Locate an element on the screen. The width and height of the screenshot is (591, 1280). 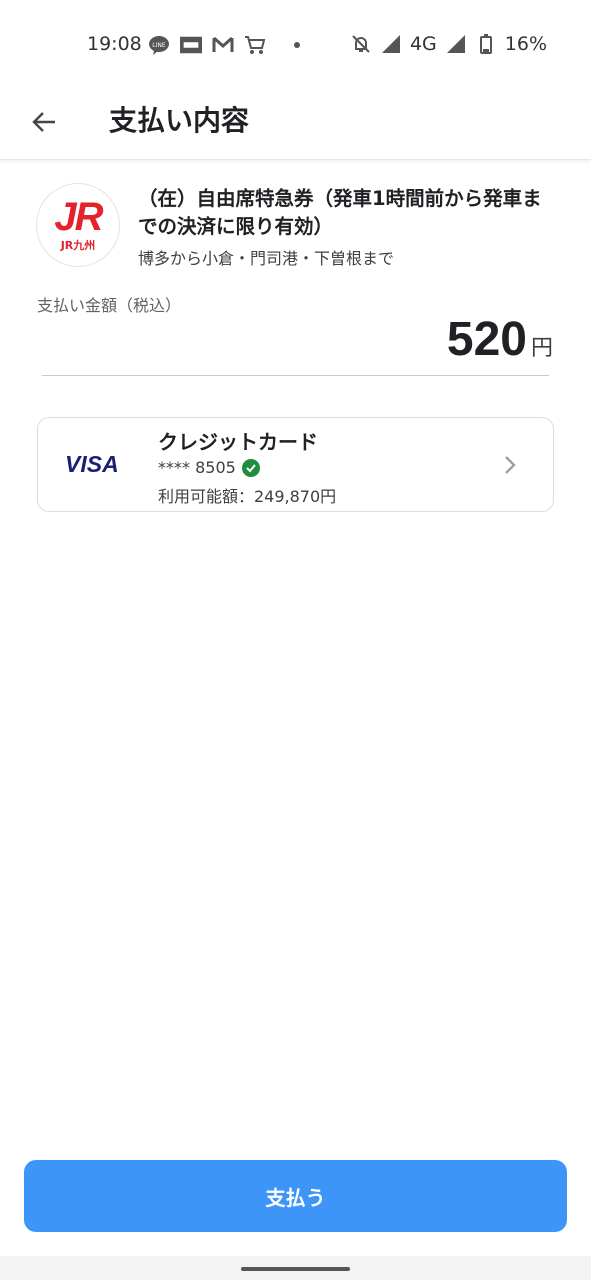
pay-button: 支払う is located at coordinates (295, 1196).